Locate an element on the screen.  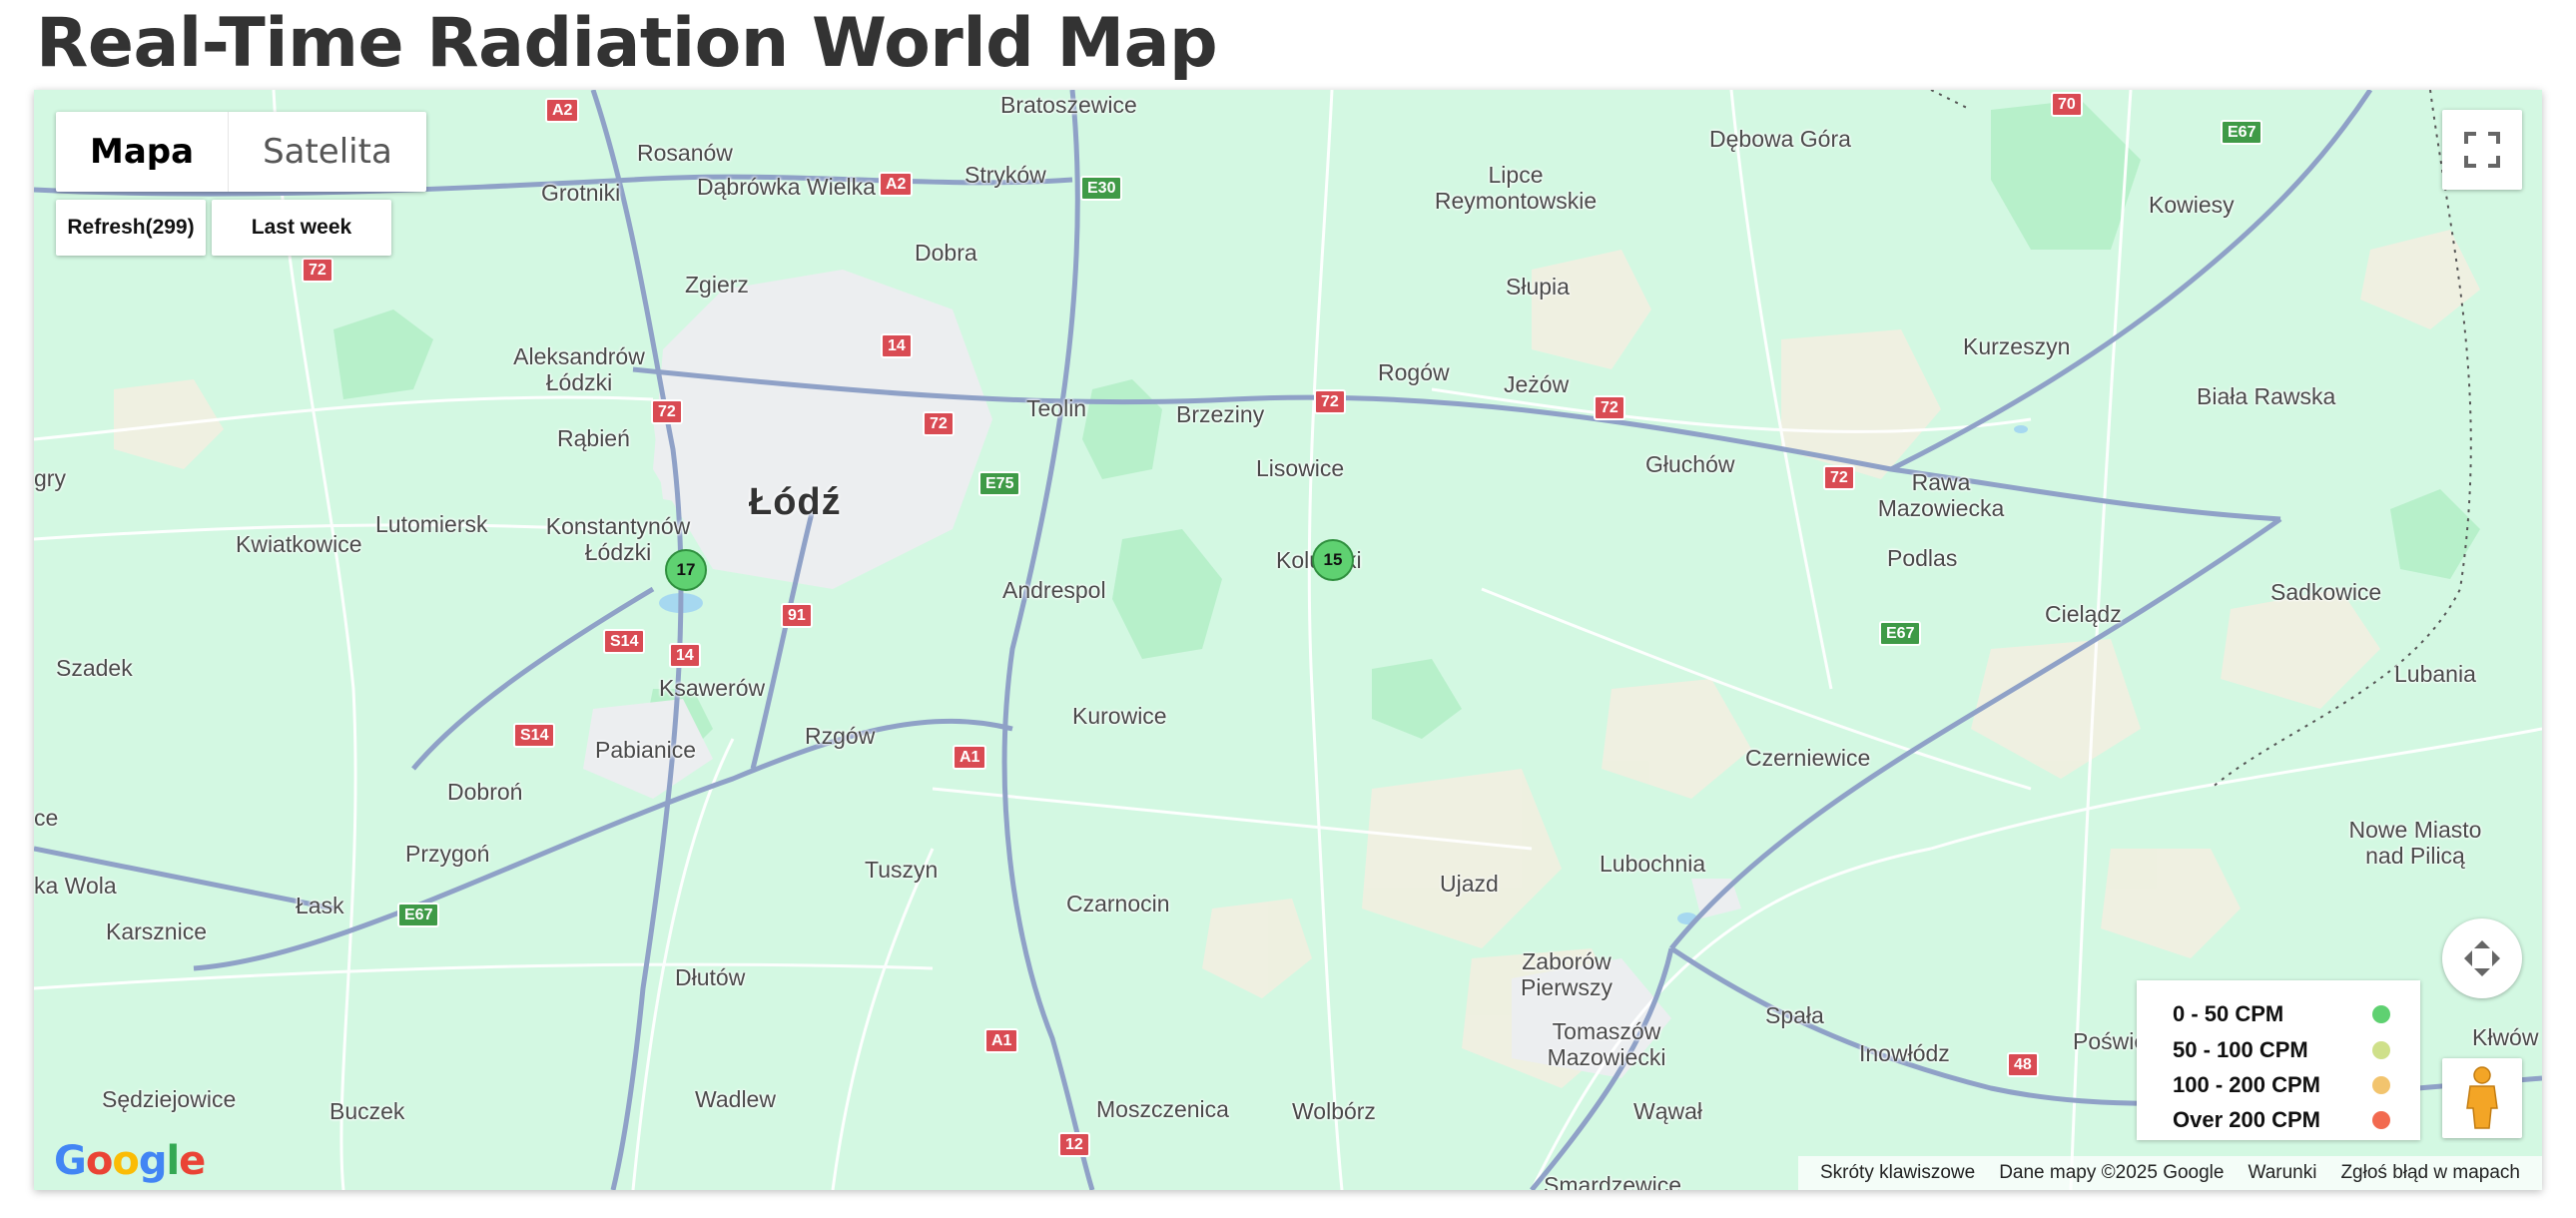
road-shield: E30 is located at coordinates (1101, 189).